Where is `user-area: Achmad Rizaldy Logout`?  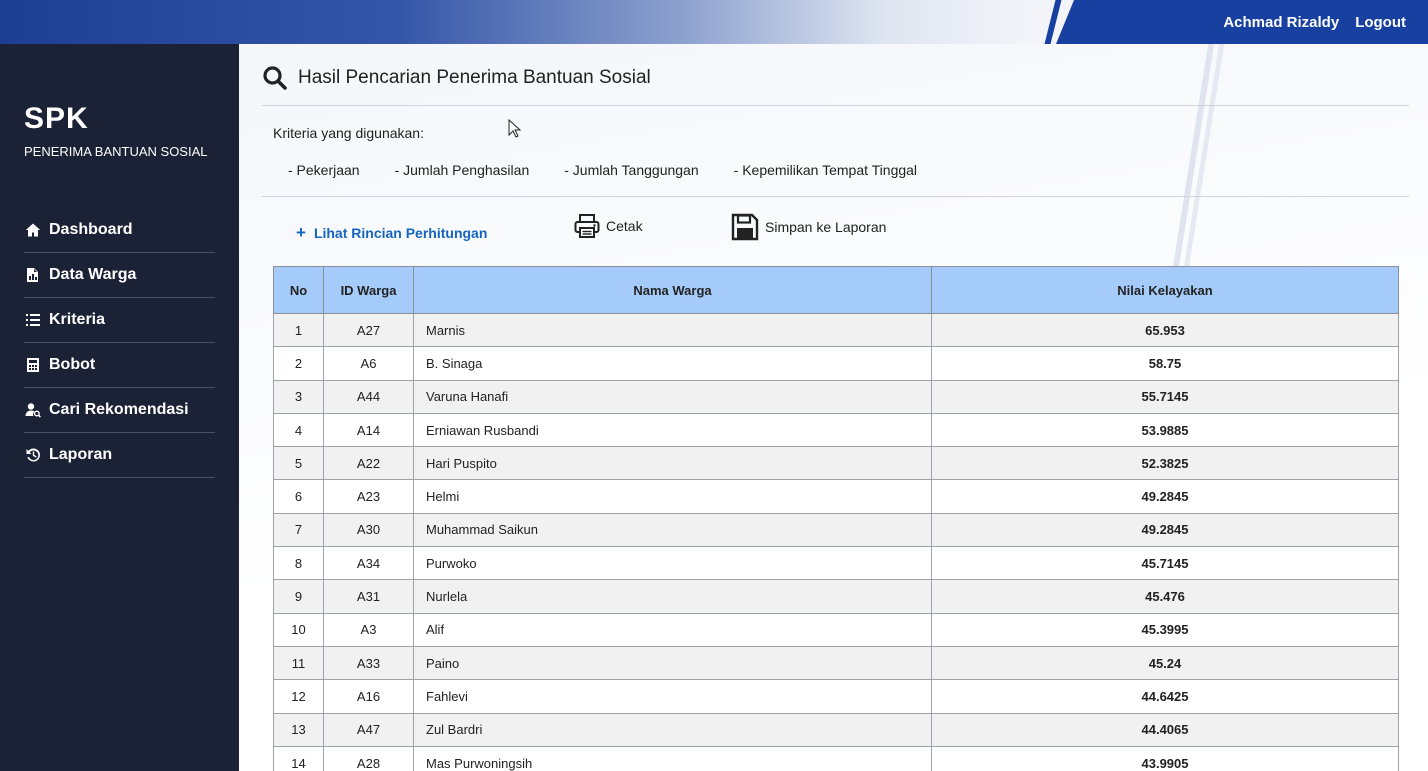
user-area: Achmad Rizaldy Logout is located at coordinates (1314, 22).